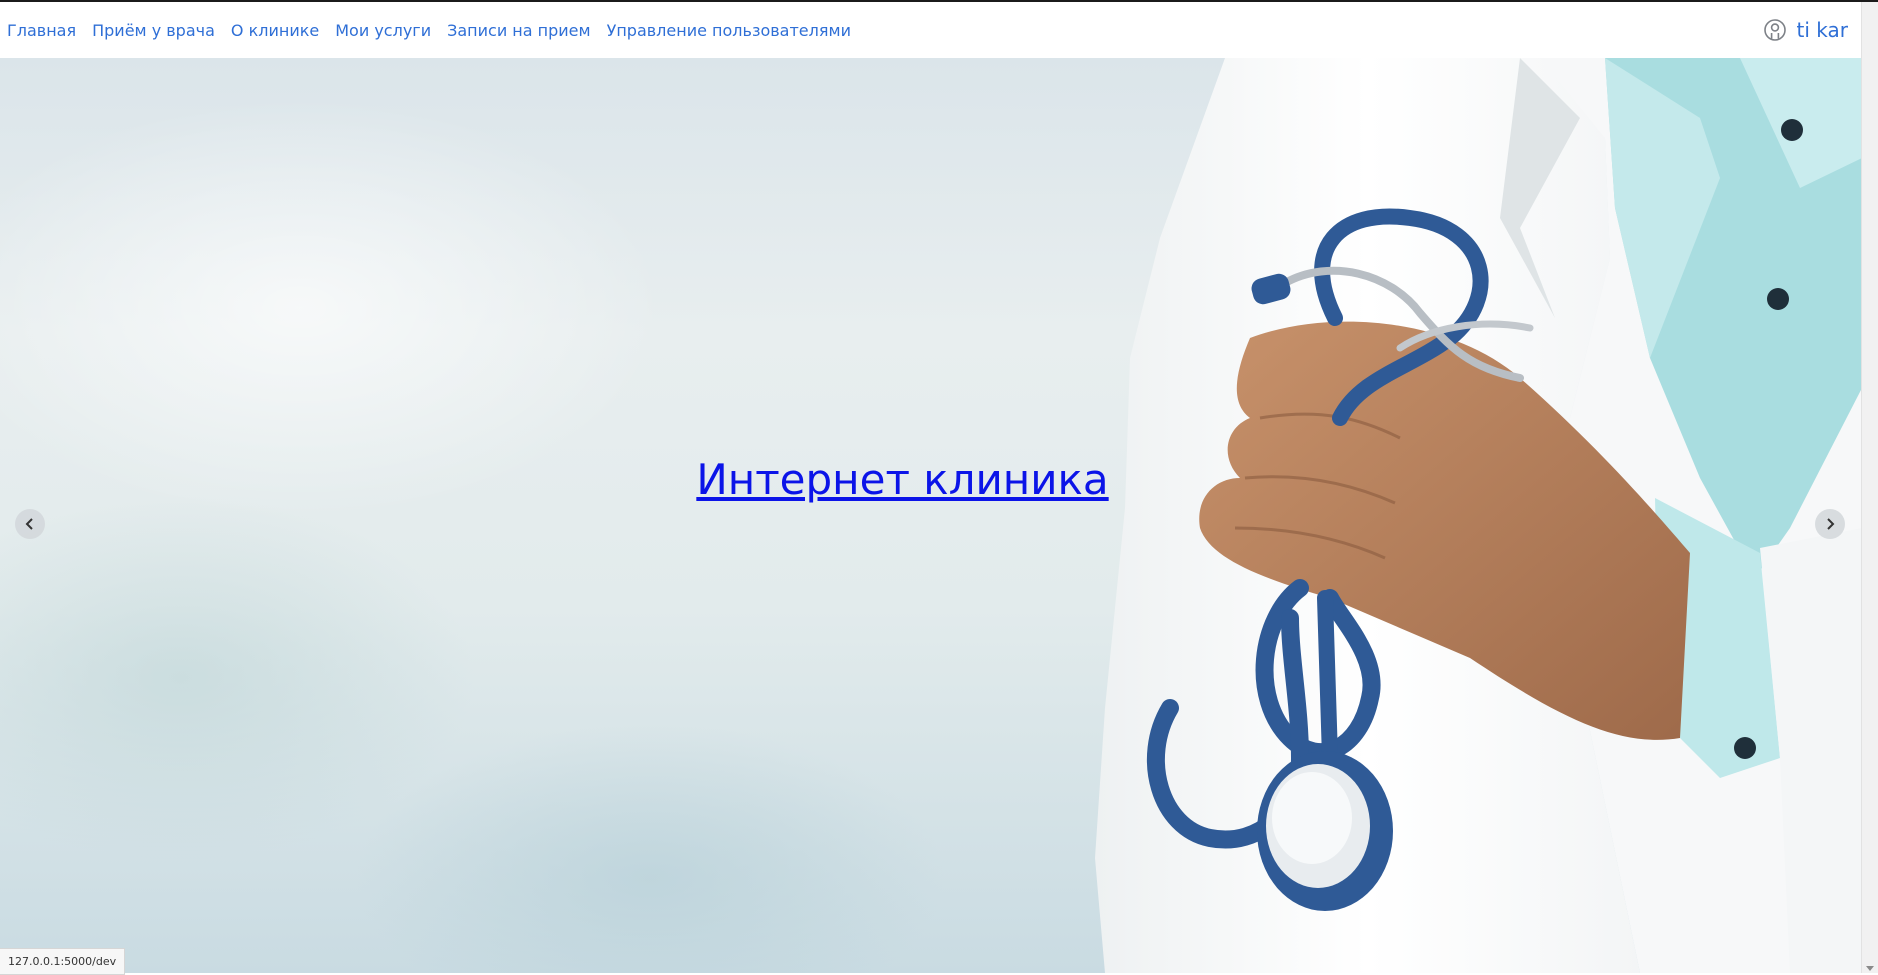  I want to click on hero-title-link: Интернет клиника, so click(902, 479).